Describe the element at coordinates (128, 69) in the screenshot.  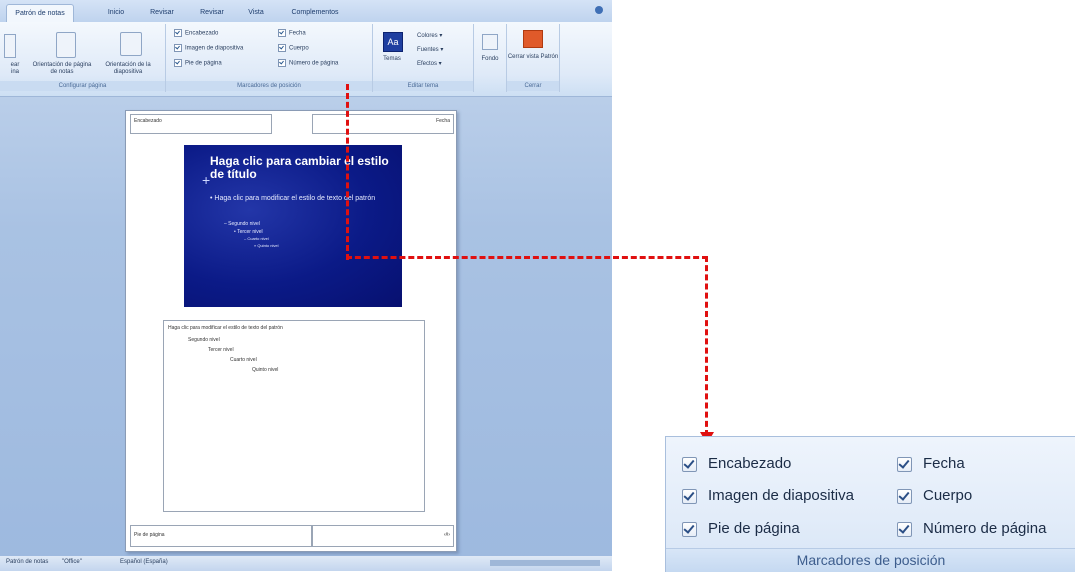
I see `slide-orientation-button: Orientación de la diapositiva` at that location.